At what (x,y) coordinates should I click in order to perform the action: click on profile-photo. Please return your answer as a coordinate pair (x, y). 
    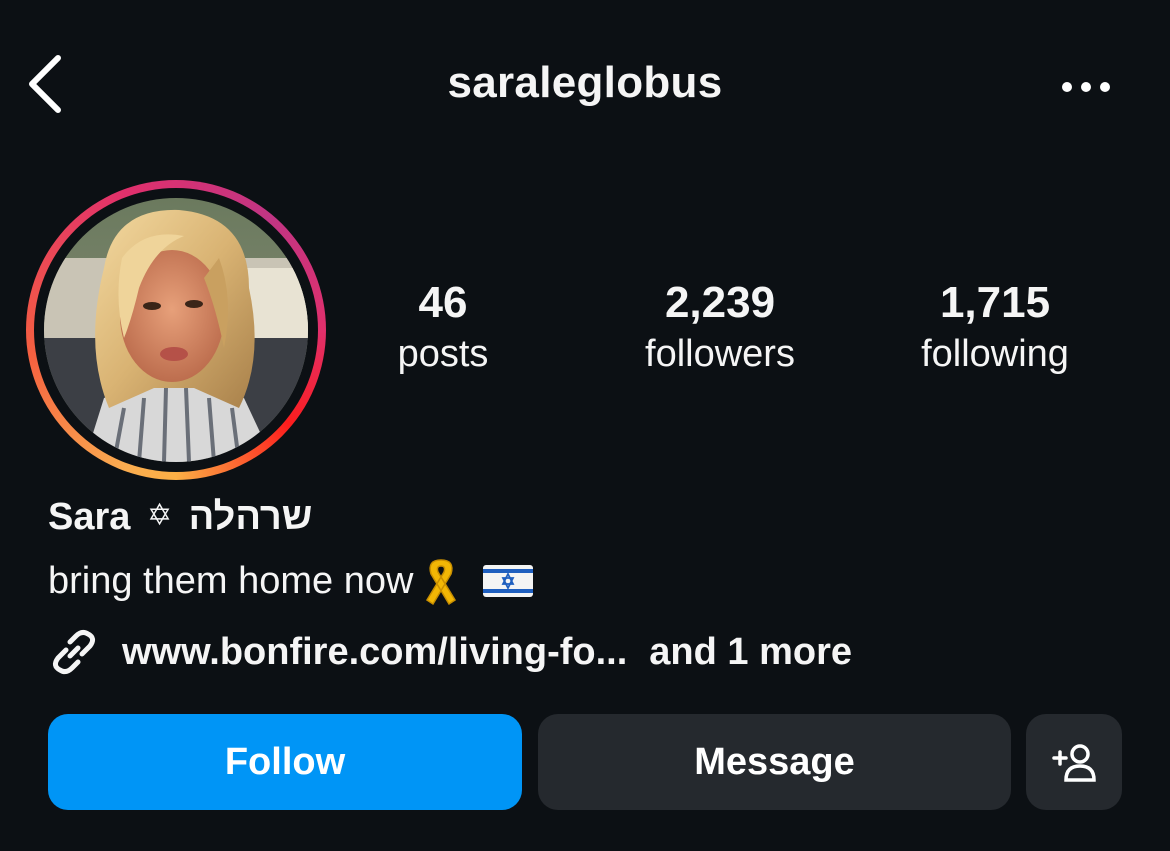
    Looking at the image, I should click on (176, 330).